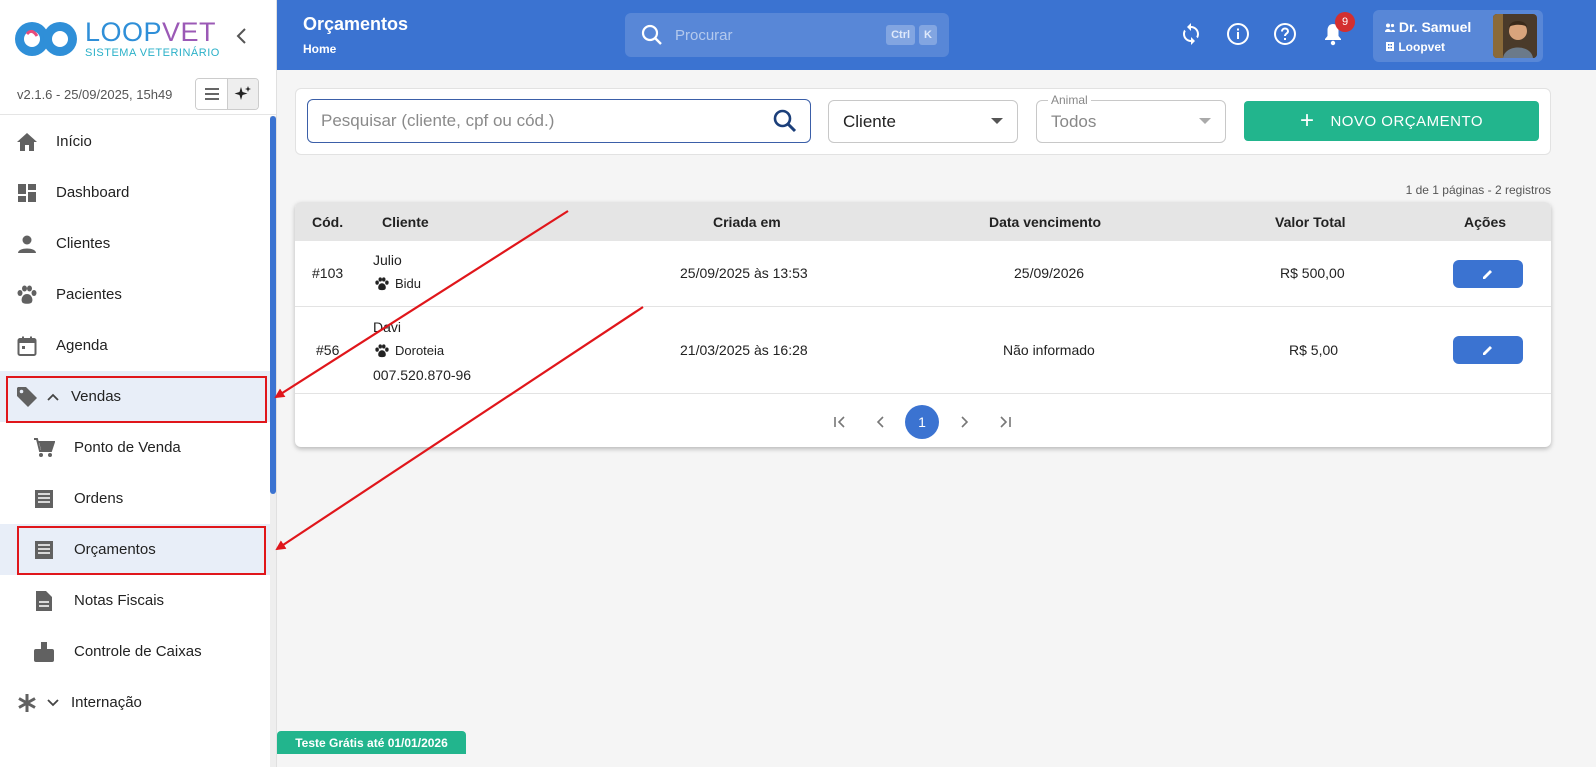 This screenshot has height=767, width=1596. What do you see at coordinates (47, 39) in the screenshot?
I see `loopvet-logo-icon` at bounding box center [47, 39].